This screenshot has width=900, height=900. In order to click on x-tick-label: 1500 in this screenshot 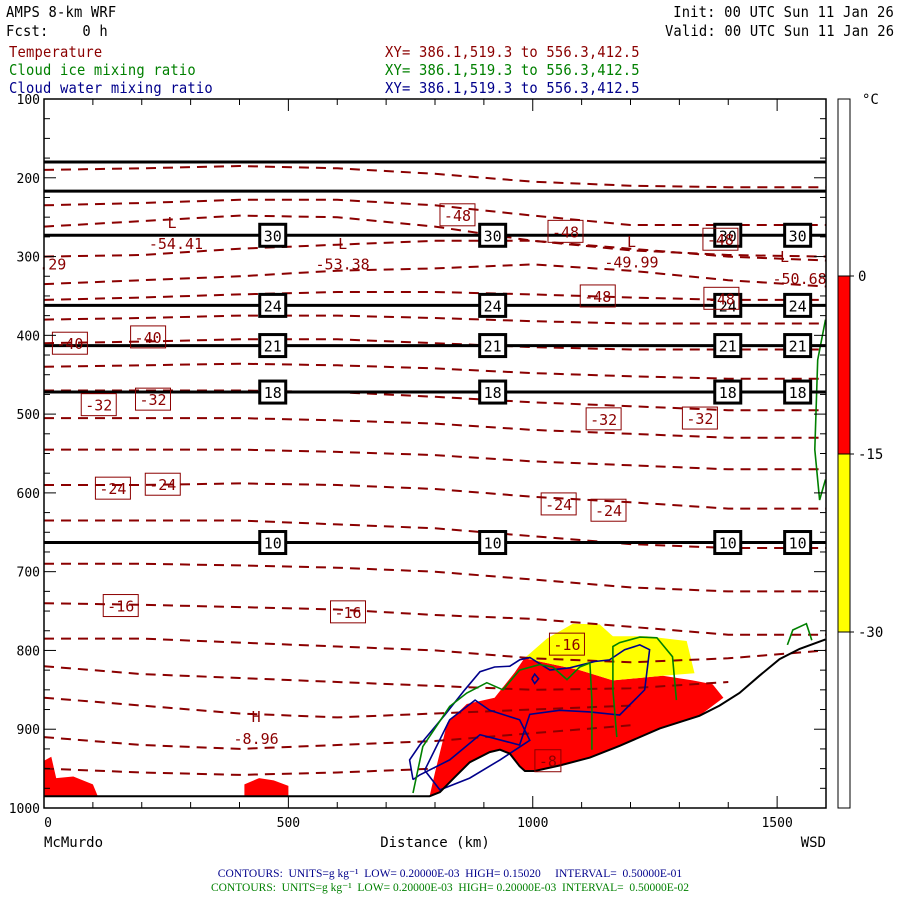, I will do `click(776, 823)`.